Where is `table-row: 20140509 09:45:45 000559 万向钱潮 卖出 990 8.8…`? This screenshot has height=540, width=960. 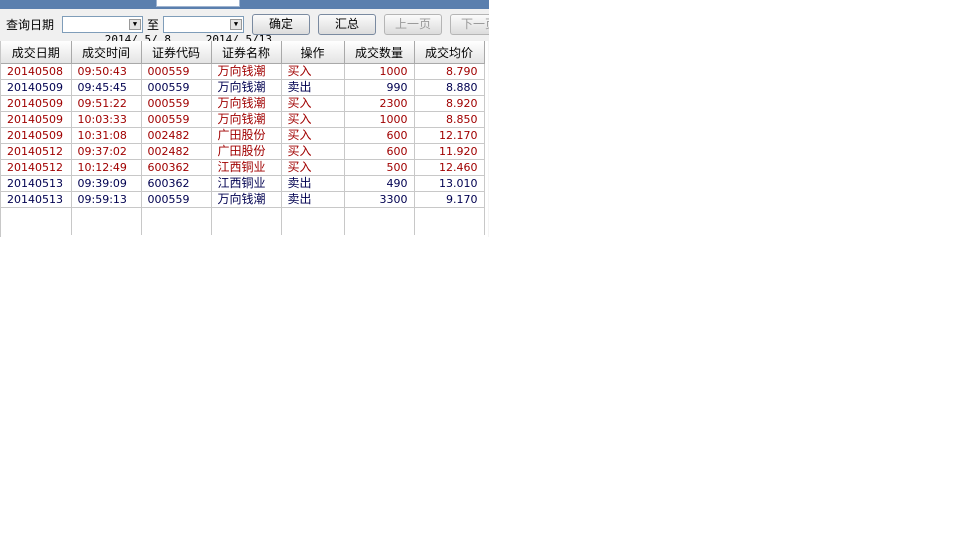 table-row: 20140509 09:45:45 000559 万向钱潮 卖出 990 8.8… is located at coordinates (243, 87).